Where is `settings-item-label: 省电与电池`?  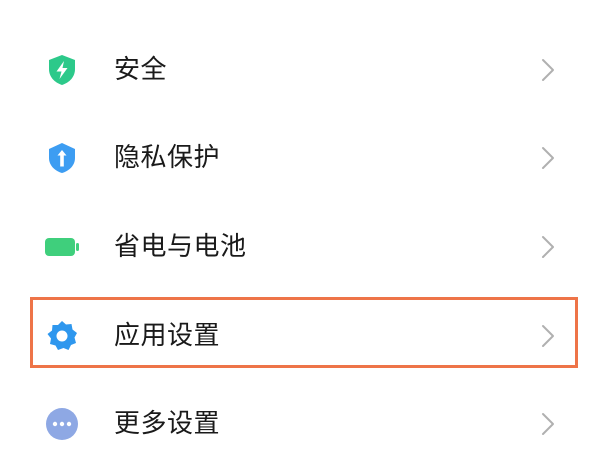
settings-item-label: 省电与电池 is located at coordinates (180, 247).